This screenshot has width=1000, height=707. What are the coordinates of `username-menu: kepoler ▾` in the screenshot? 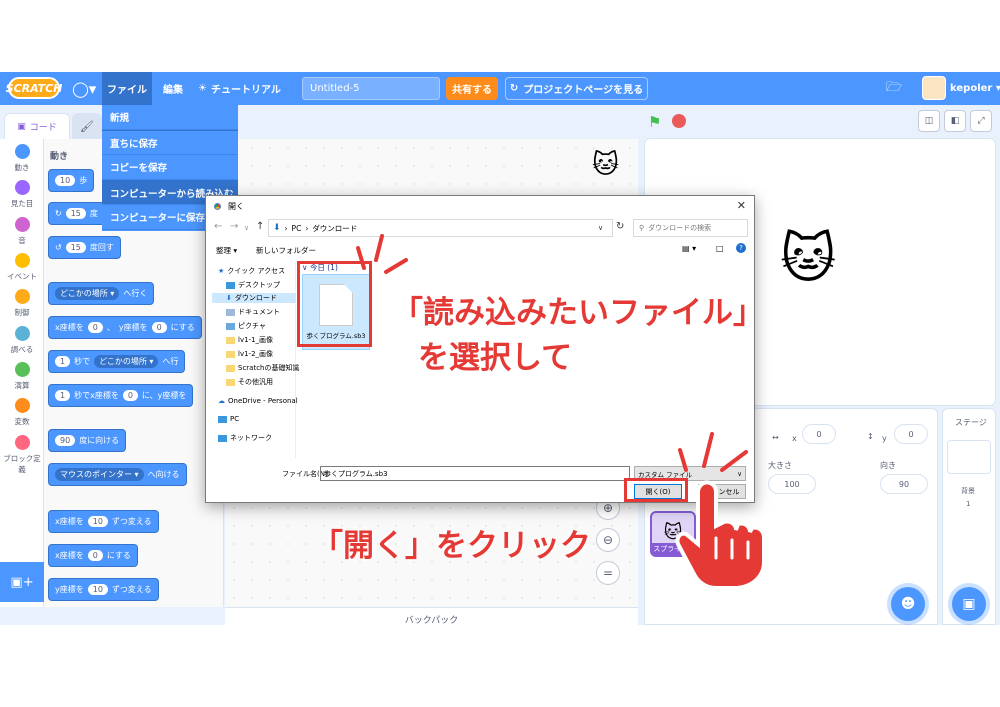 It's located at (975, 88).